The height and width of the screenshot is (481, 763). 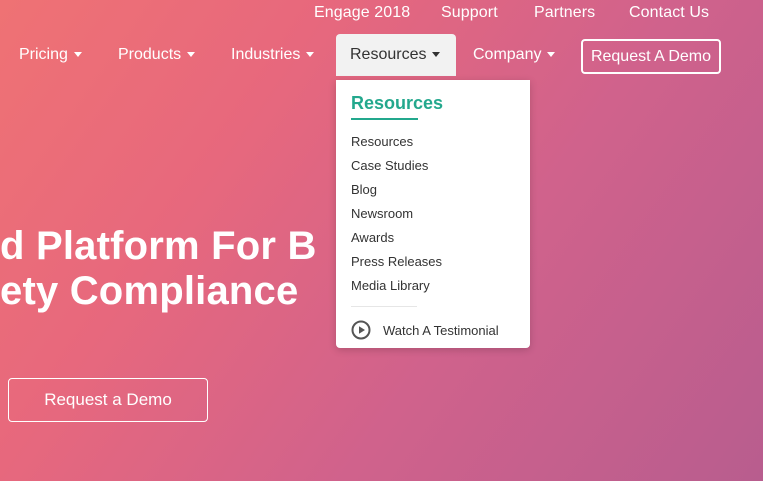 What do you see at coordinates (396, 261) in the screenshot?
I see `dropdown-item-press-releases: Press Releases` at bounding box center [396, 261].